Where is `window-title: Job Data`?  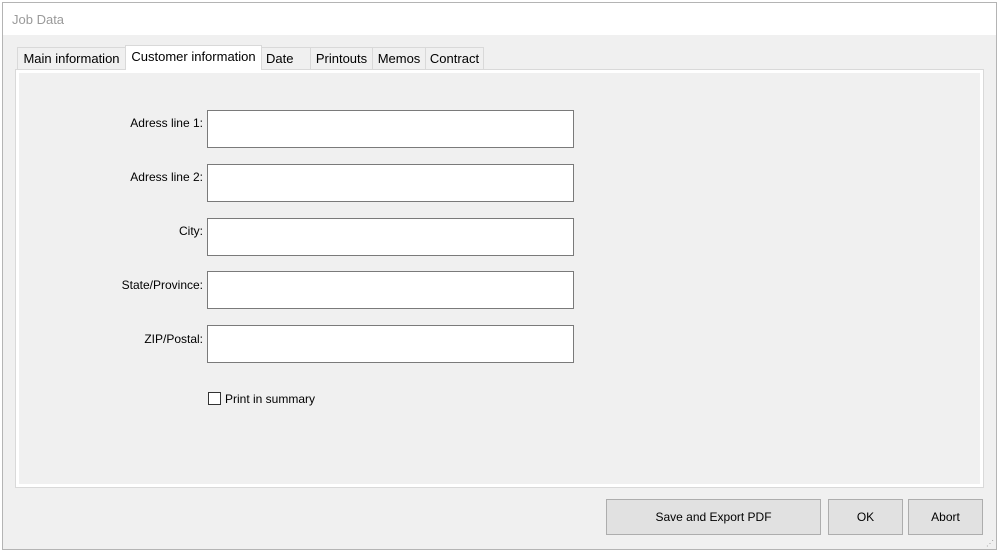 window-title: Job Data is located at coordinates (38, 19).